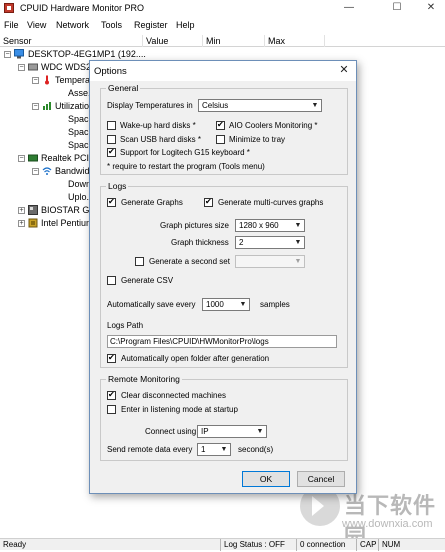  What do you see at coordinates (194, 225) in the screenshot?
I see `pic-size-label: Graph pictures size` at bounding box center [194, 225].